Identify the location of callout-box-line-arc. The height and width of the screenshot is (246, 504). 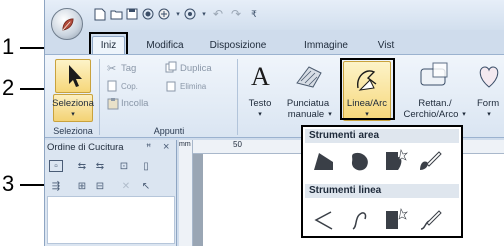
(367, 89).